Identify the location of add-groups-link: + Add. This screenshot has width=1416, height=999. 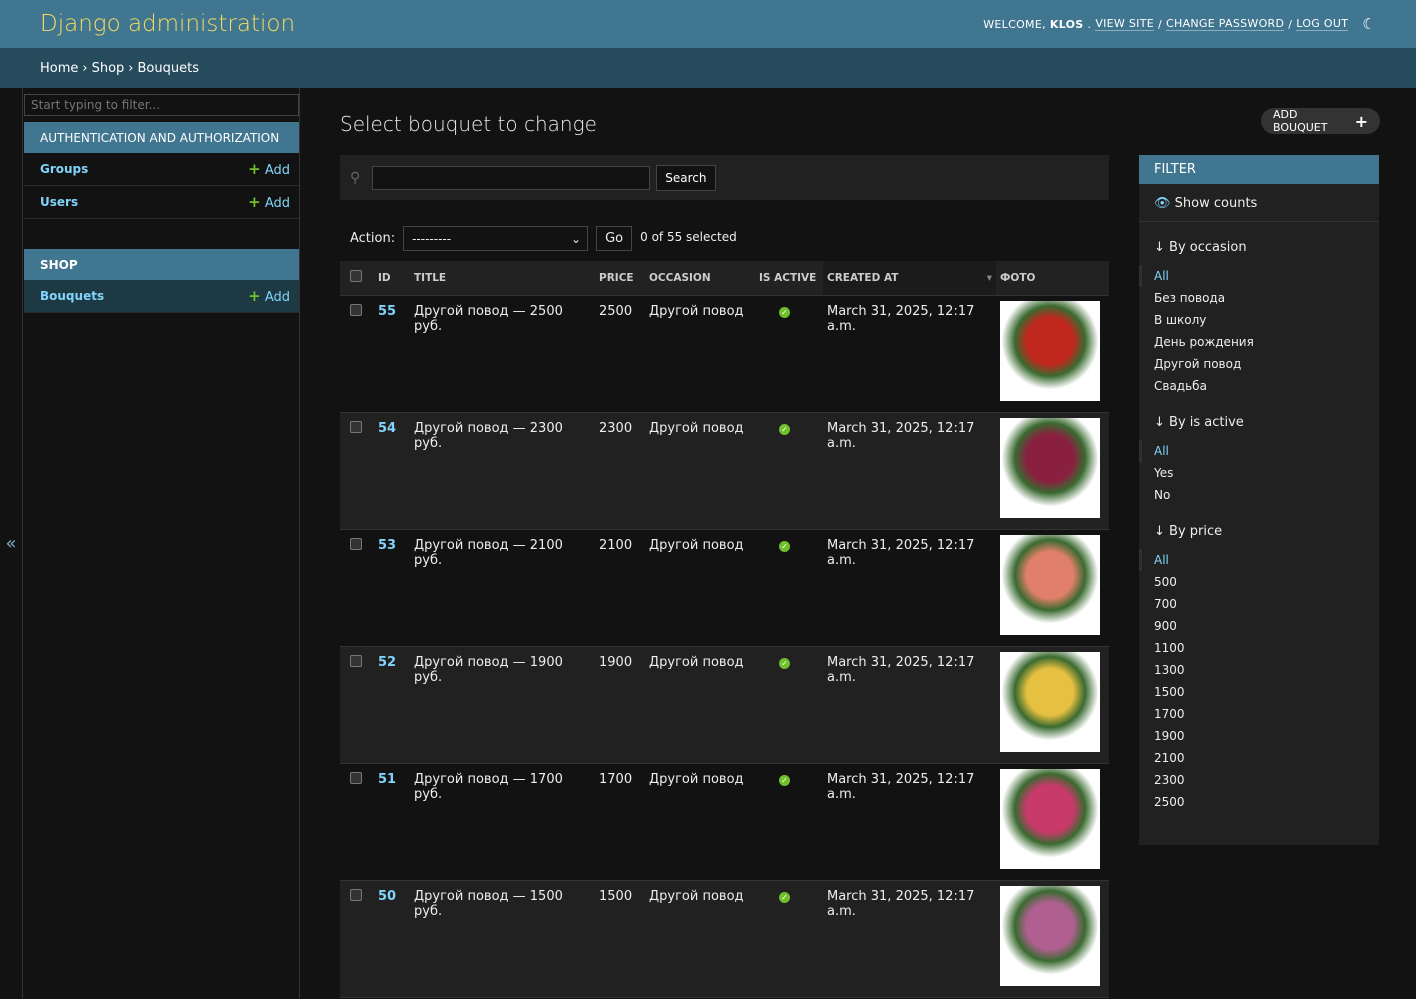
(269, 169).